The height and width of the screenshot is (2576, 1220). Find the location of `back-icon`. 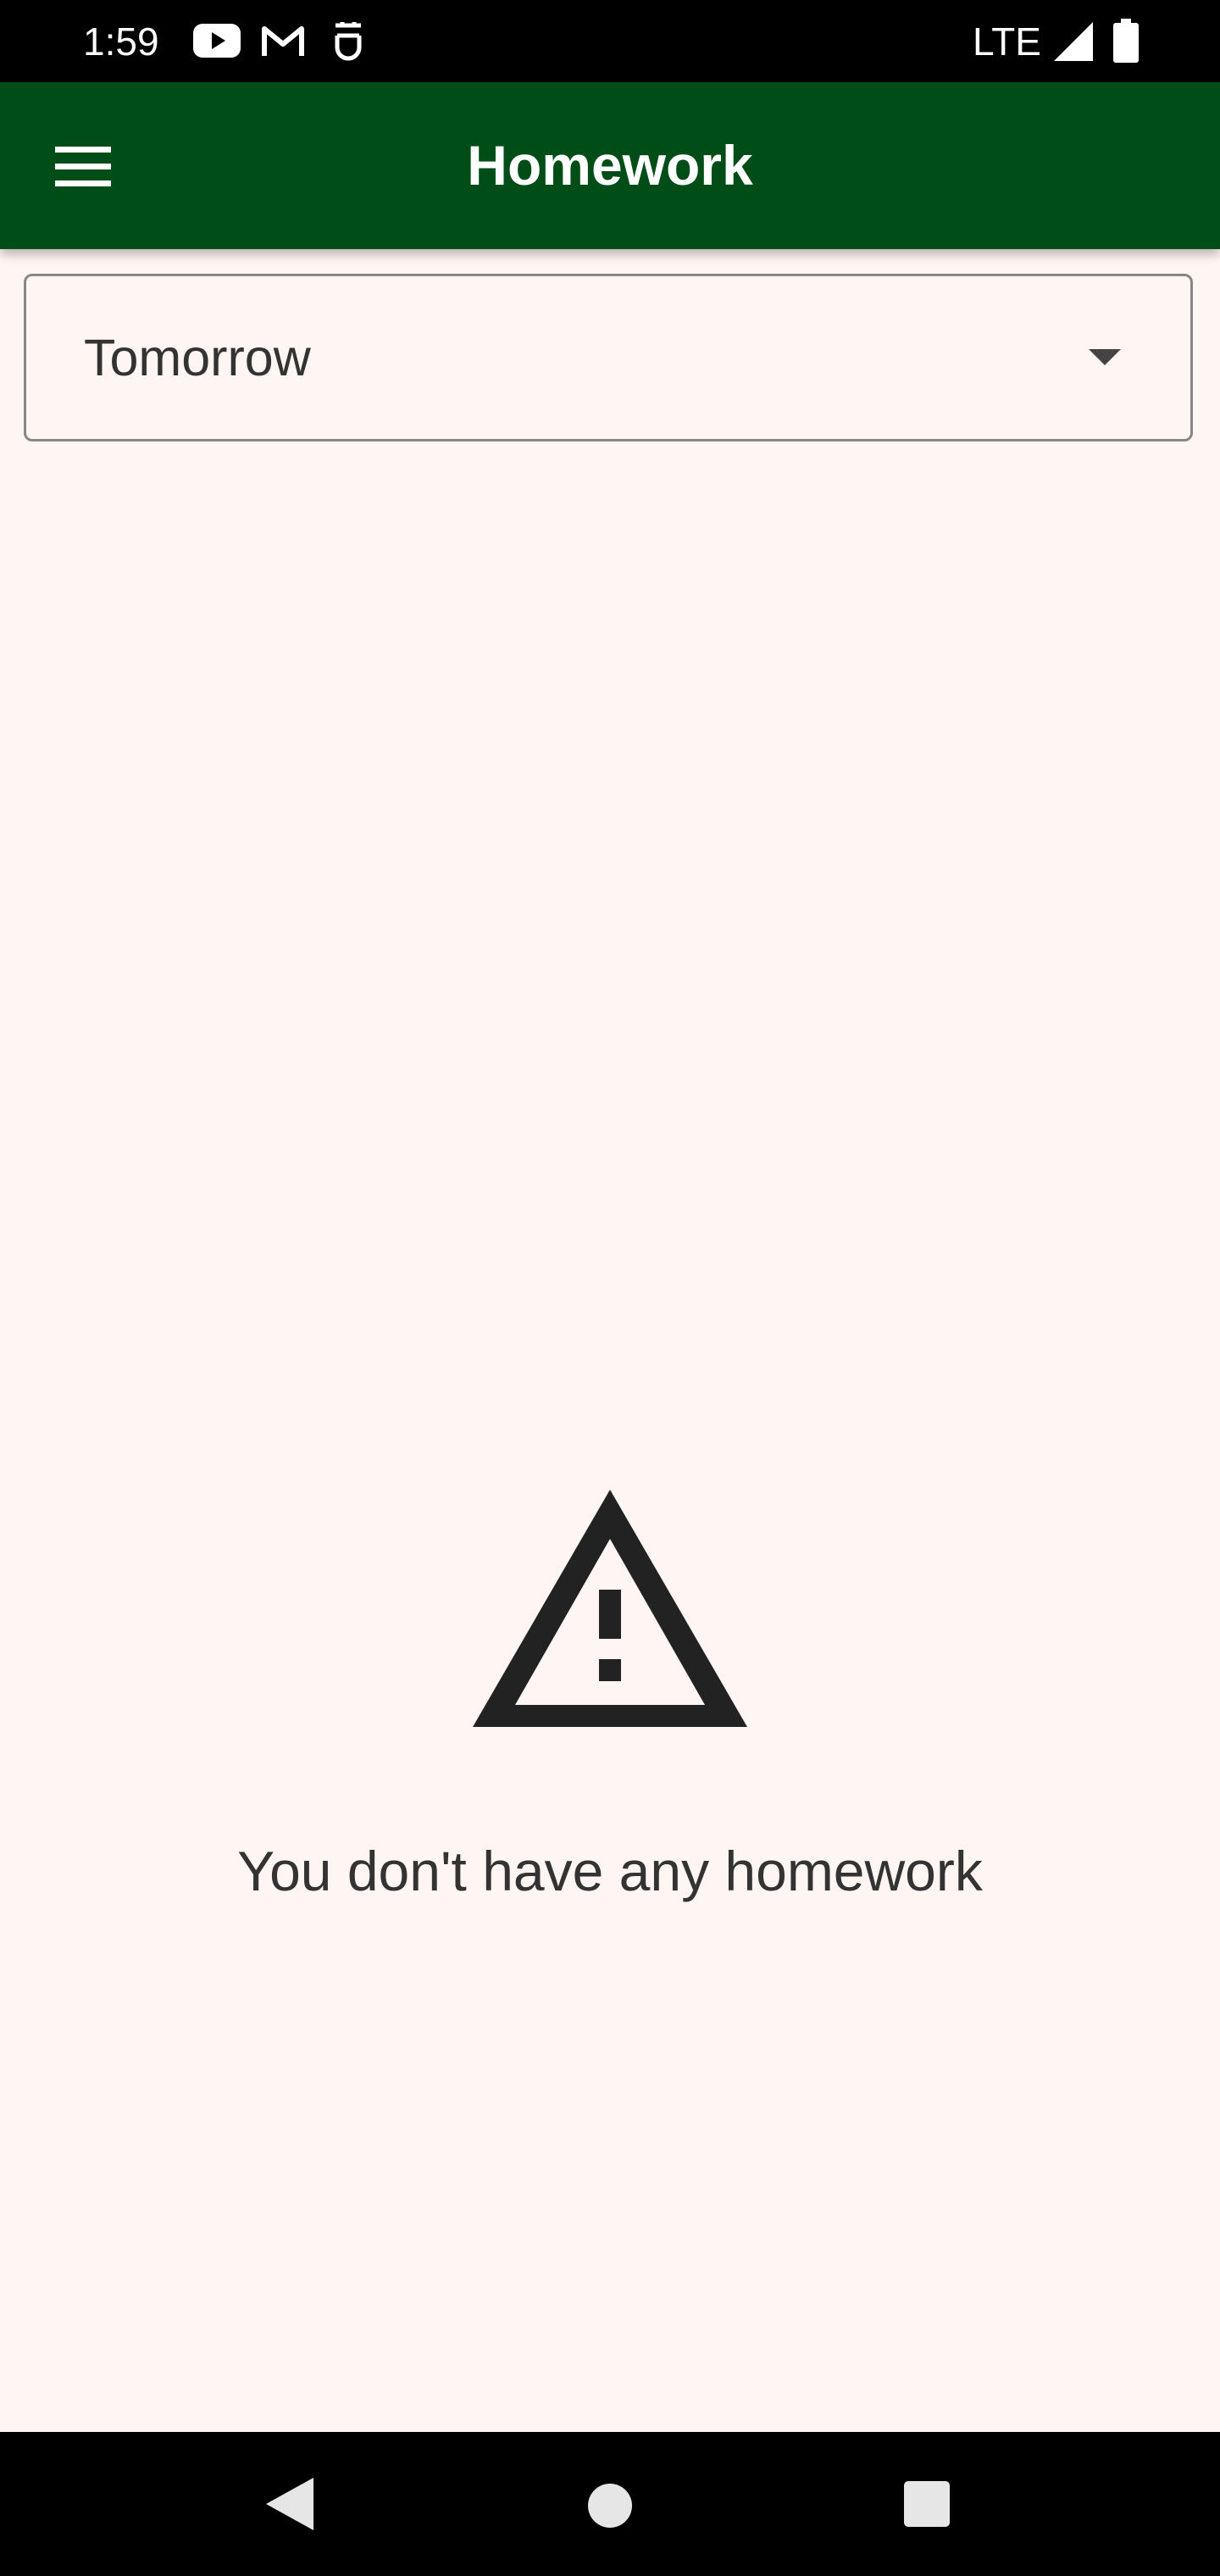

back-icon is located at coordinates (289, 2504).